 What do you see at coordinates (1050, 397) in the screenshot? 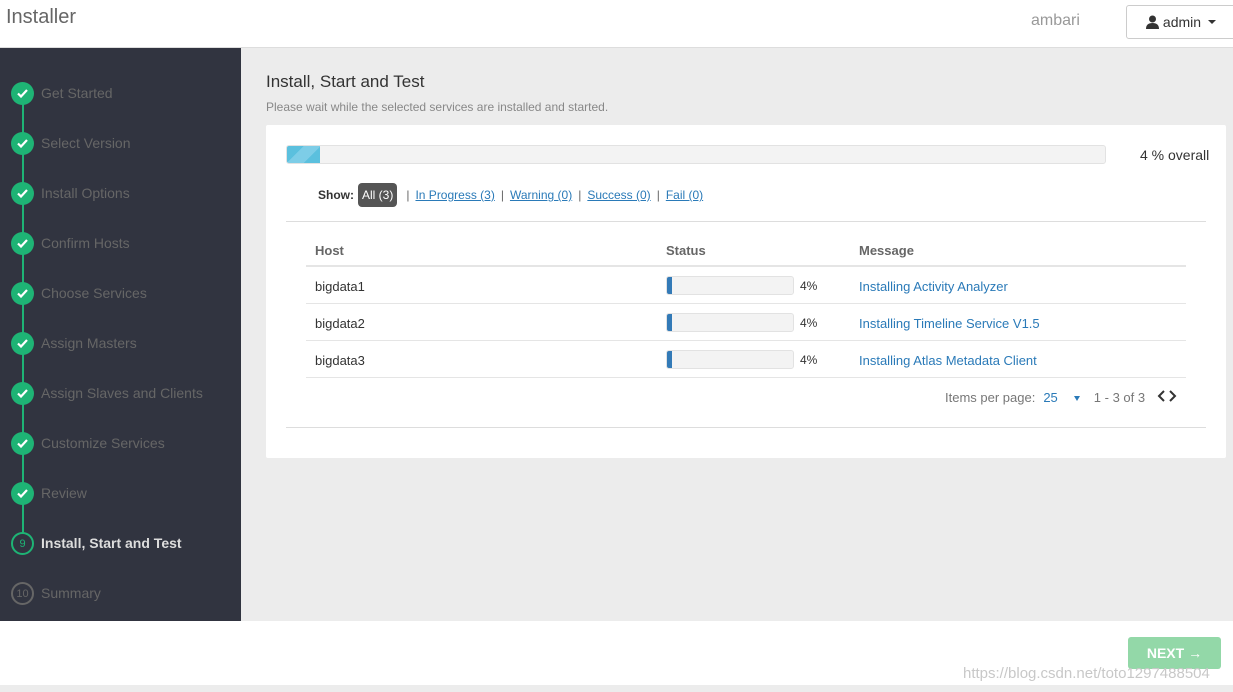
I see `items-per-page-value: 25` at bounding box center [1050, 397].